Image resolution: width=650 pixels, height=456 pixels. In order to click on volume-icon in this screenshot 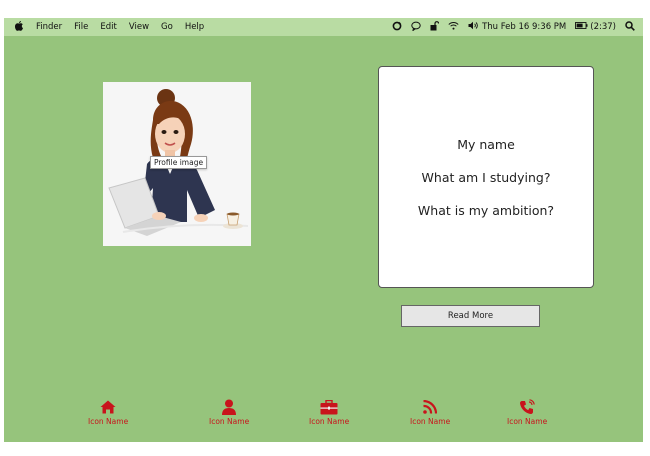, I will do `click(473, 27)`.